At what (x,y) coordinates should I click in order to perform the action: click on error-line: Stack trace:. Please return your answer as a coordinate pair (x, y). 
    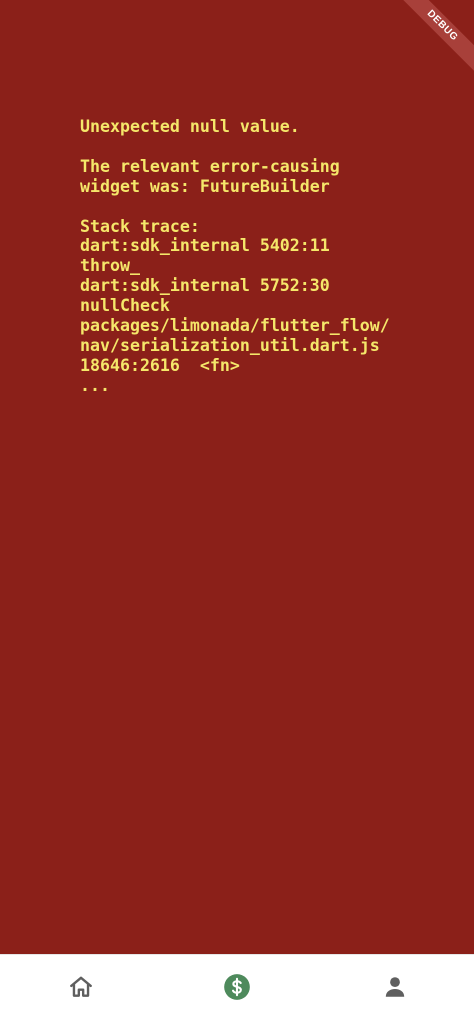
    Looking at the image, I should click on (140, 226).